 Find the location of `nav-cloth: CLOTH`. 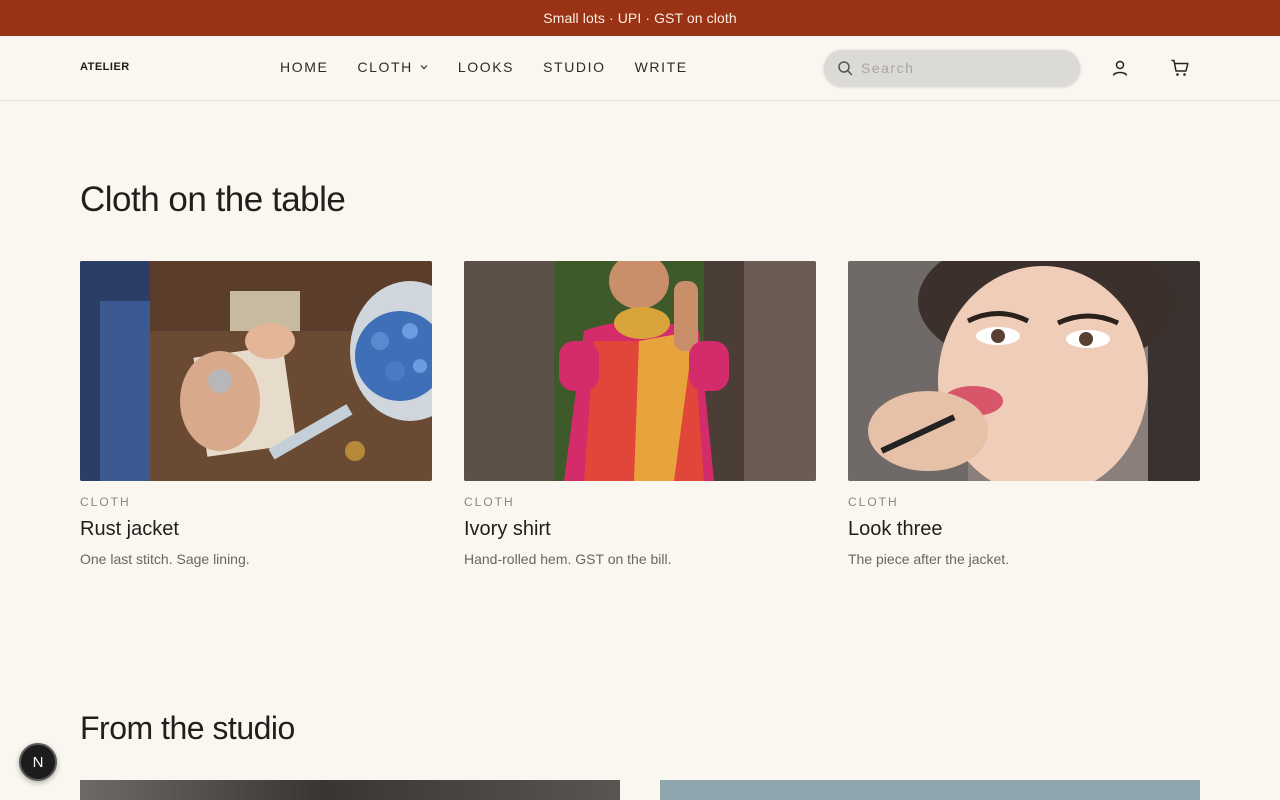

nav-cloth: CLOTH is located at coordinates (392, 67).